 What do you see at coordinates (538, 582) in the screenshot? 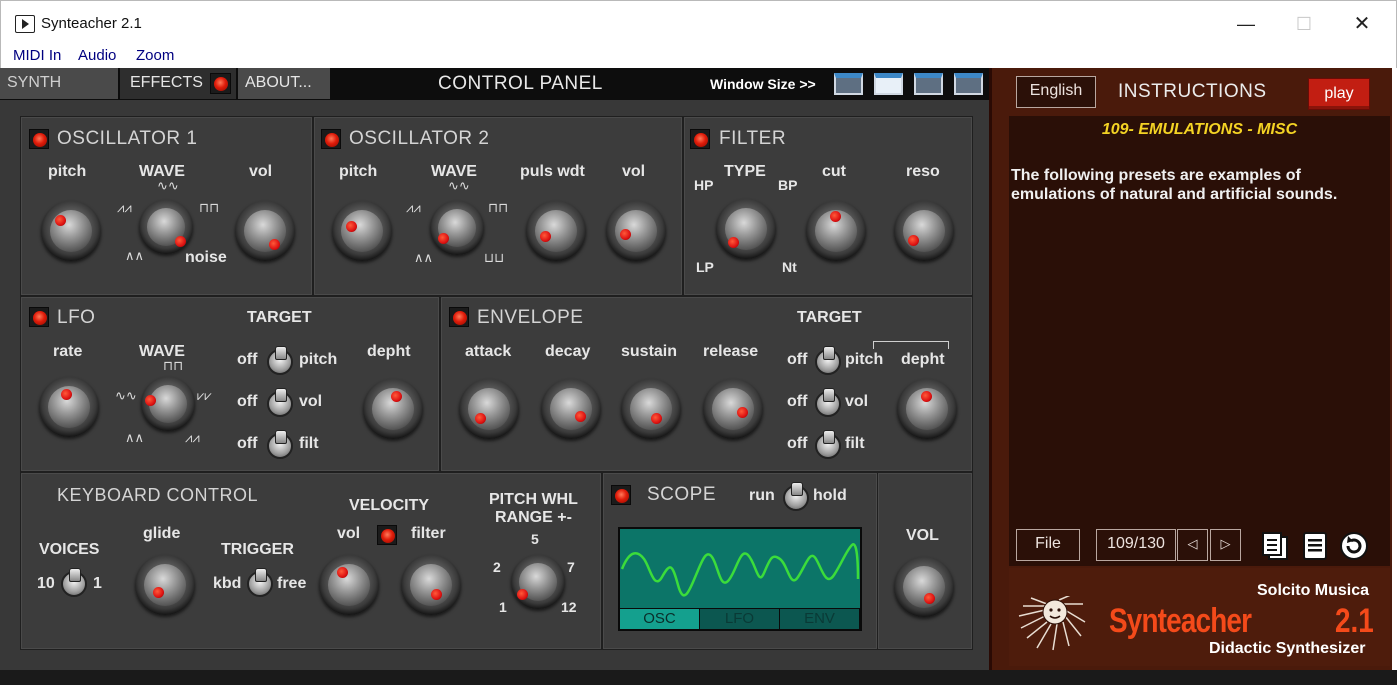
I see `pitch-range-knob` at bounding box center [538, 582].